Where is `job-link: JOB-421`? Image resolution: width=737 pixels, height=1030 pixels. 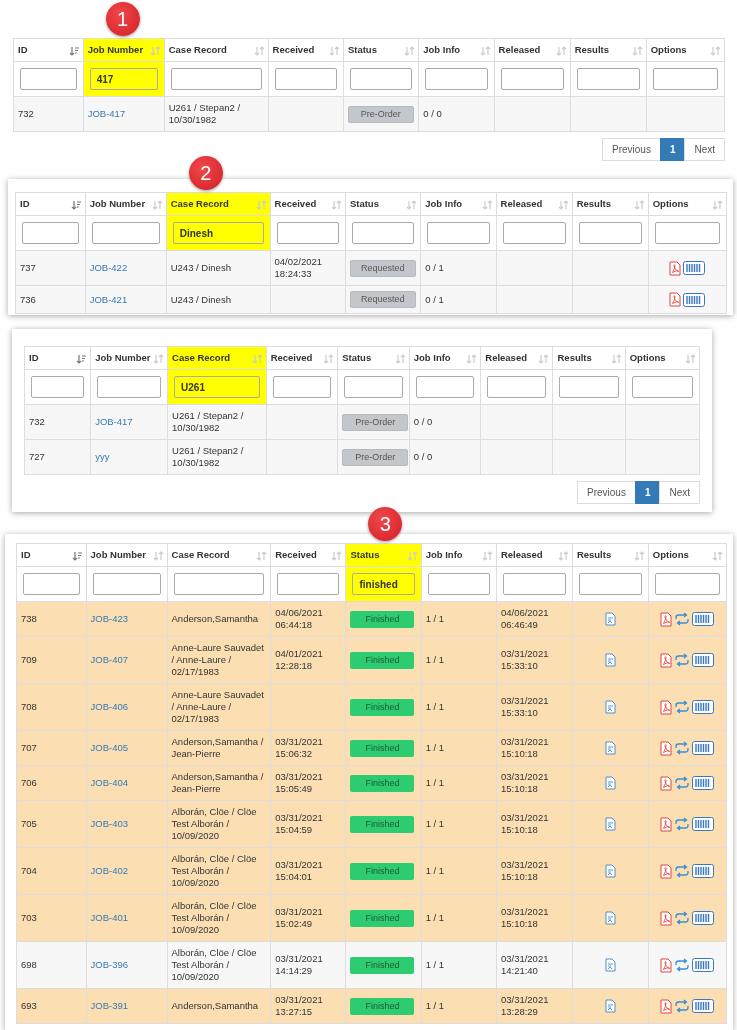 job-link: JOB-421 is located at coordinates (108, 299).